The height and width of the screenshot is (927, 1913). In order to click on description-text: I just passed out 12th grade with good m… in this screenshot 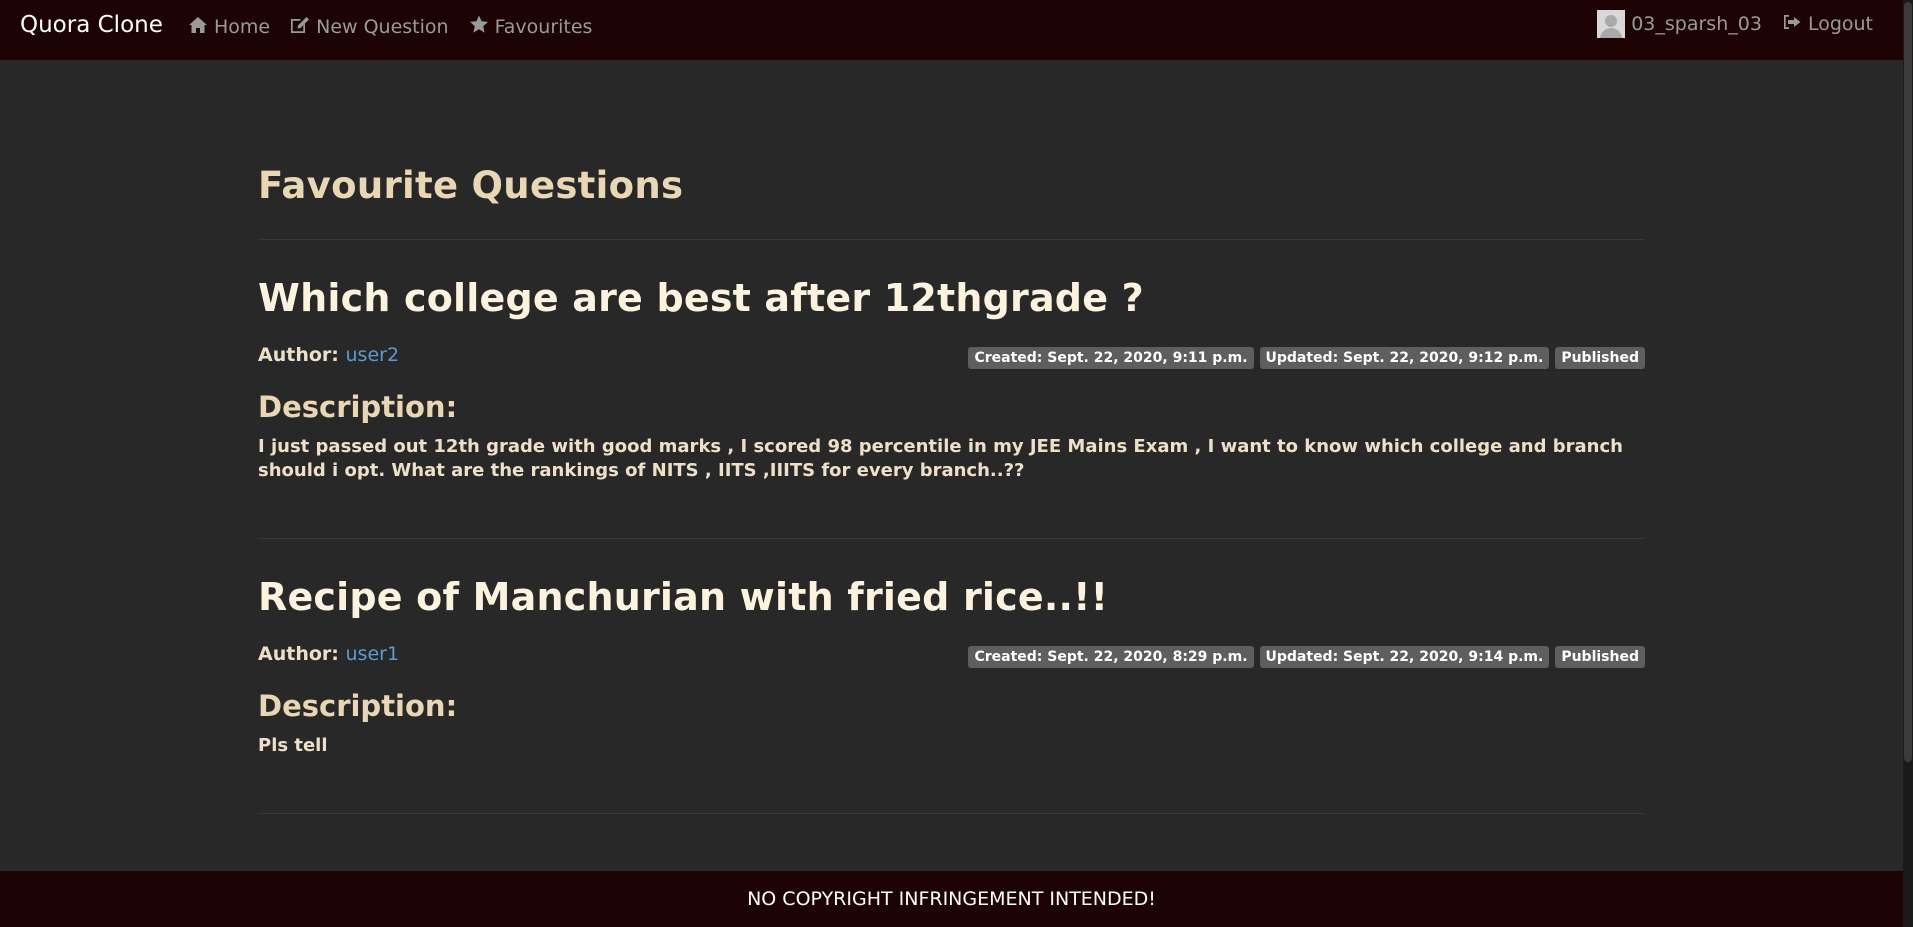, I will do `click(940, 458)`.